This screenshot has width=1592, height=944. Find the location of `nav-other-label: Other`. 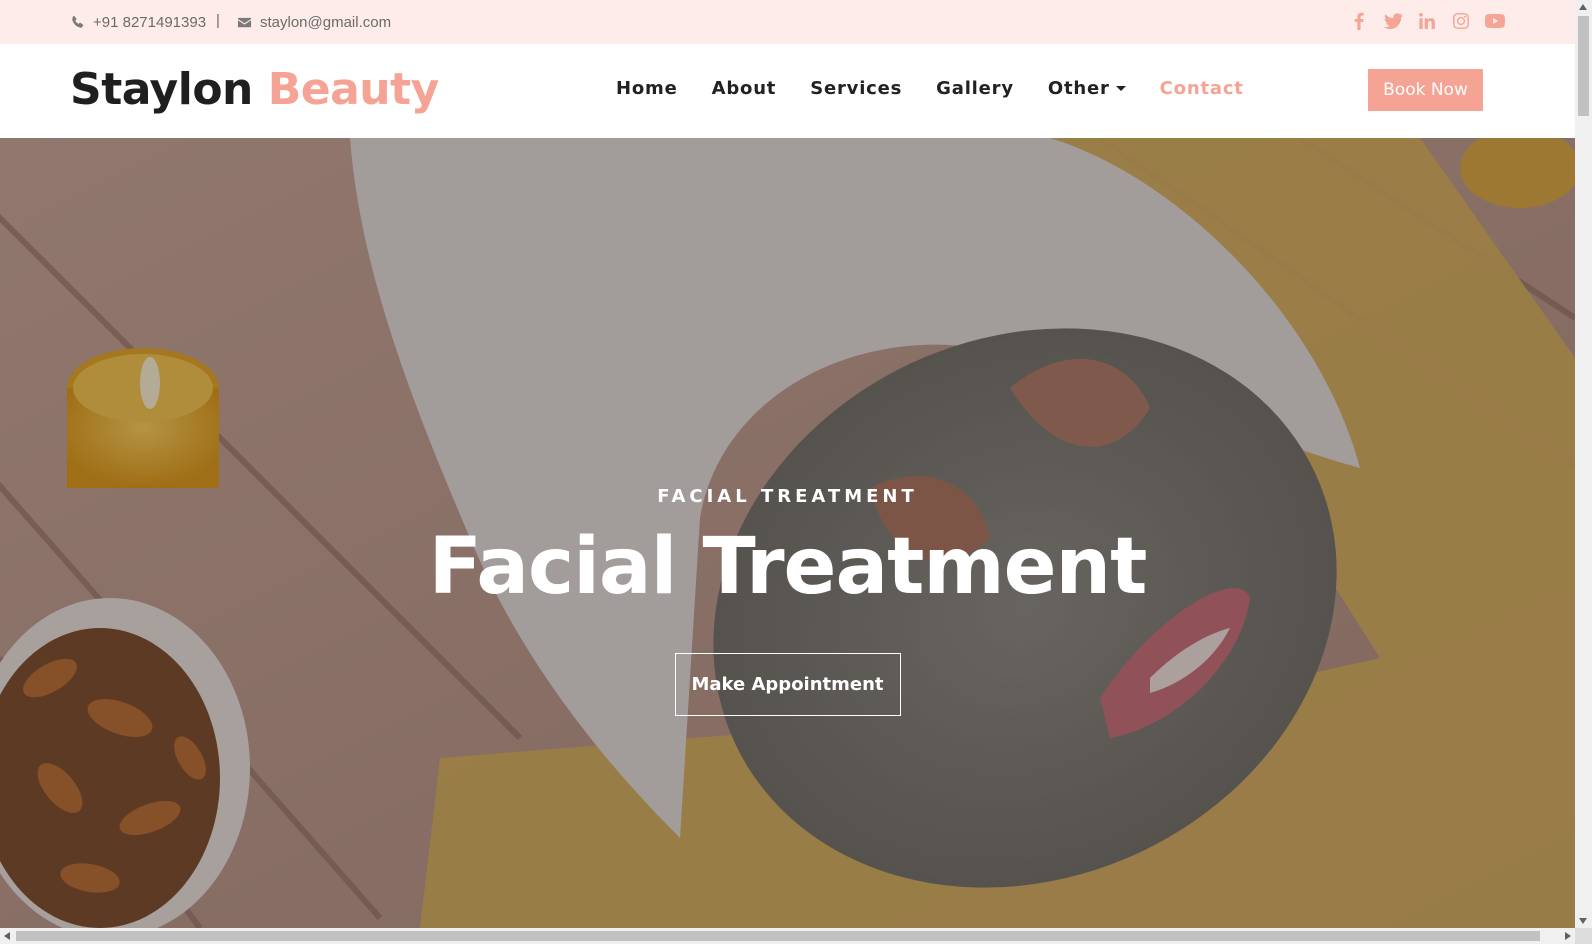

nav-other-label: Other is located at coordinates (1078, 88).